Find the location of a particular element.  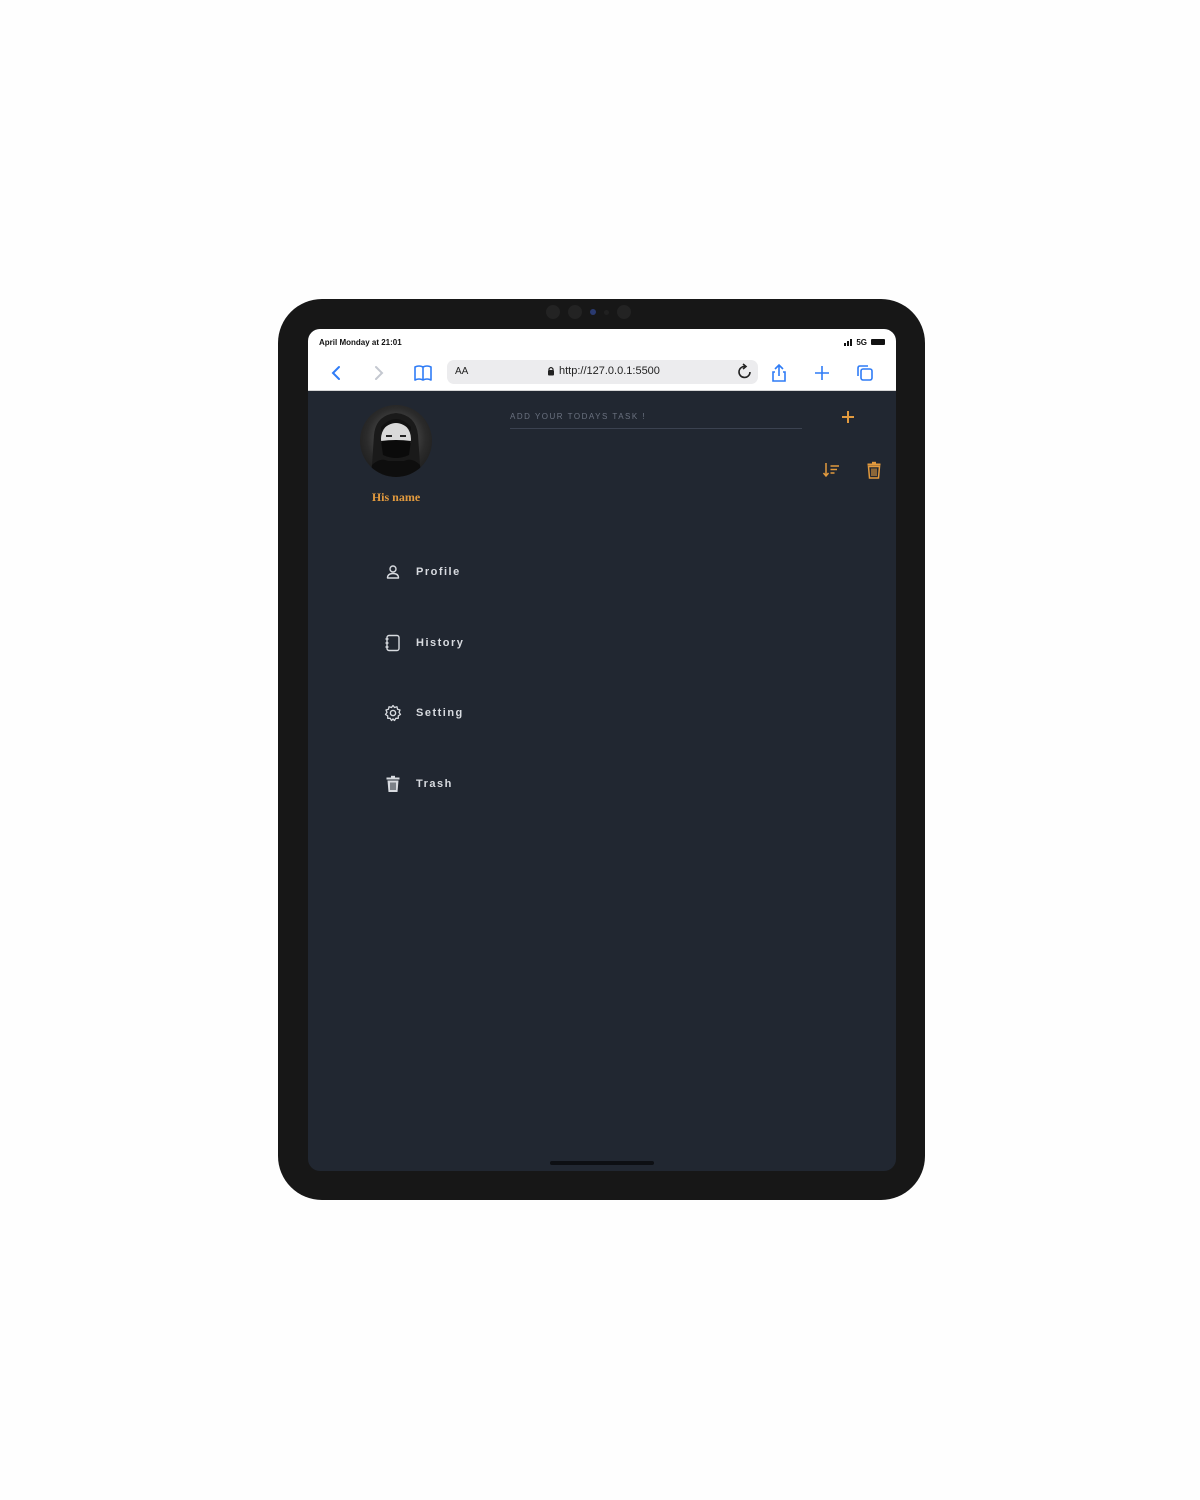

tabs-icon is located at coordinates (865, 373).